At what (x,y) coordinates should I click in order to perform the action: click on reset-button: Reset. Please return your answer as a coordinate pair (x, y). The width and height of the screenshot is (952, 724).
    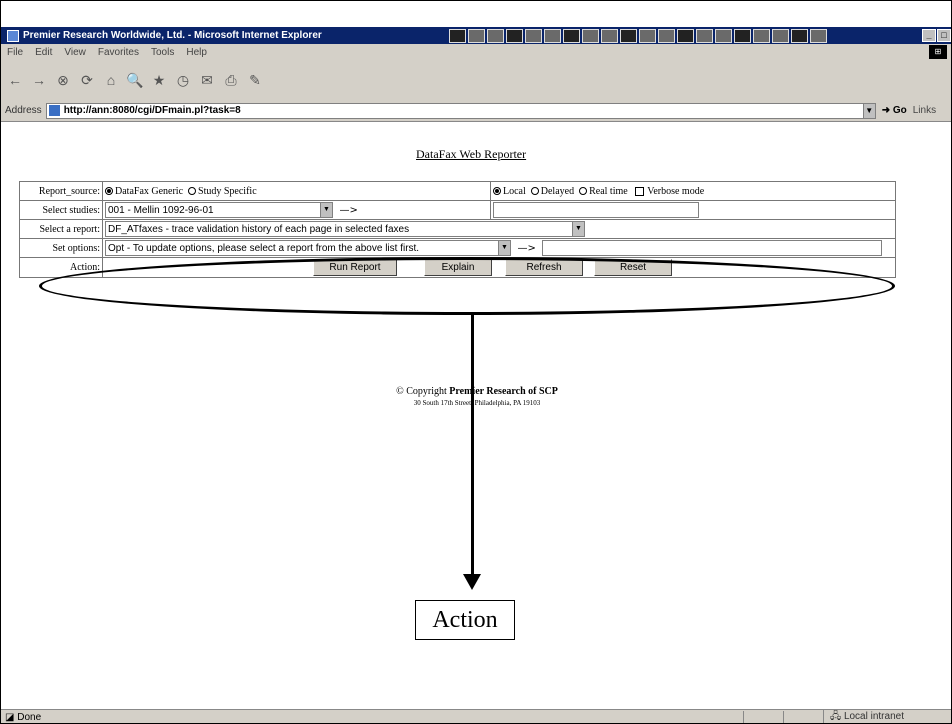
    Looking at the image, I should click on (633, 267).